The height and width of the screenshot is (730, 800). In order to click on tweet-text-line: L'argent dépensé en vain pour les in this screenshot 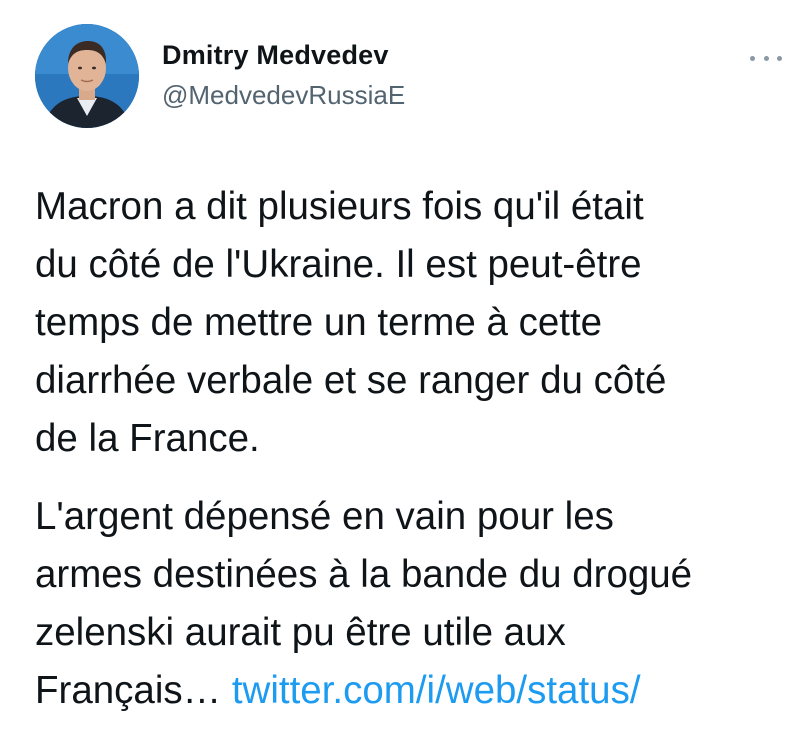, I will do `click(324, 516)`.